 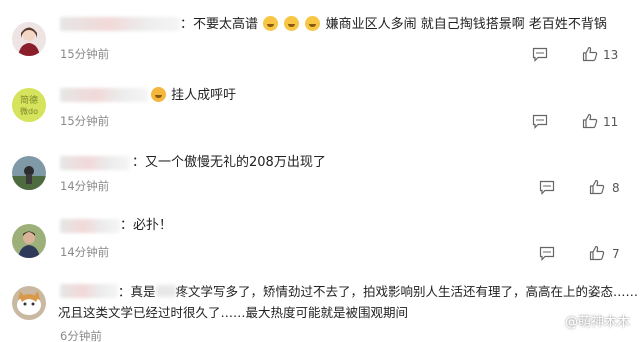 I want to click on comment-text-line2: 况且这类文学已经过时很久了……最大热度可能就是被围观期间, so click(x=233, y=312).